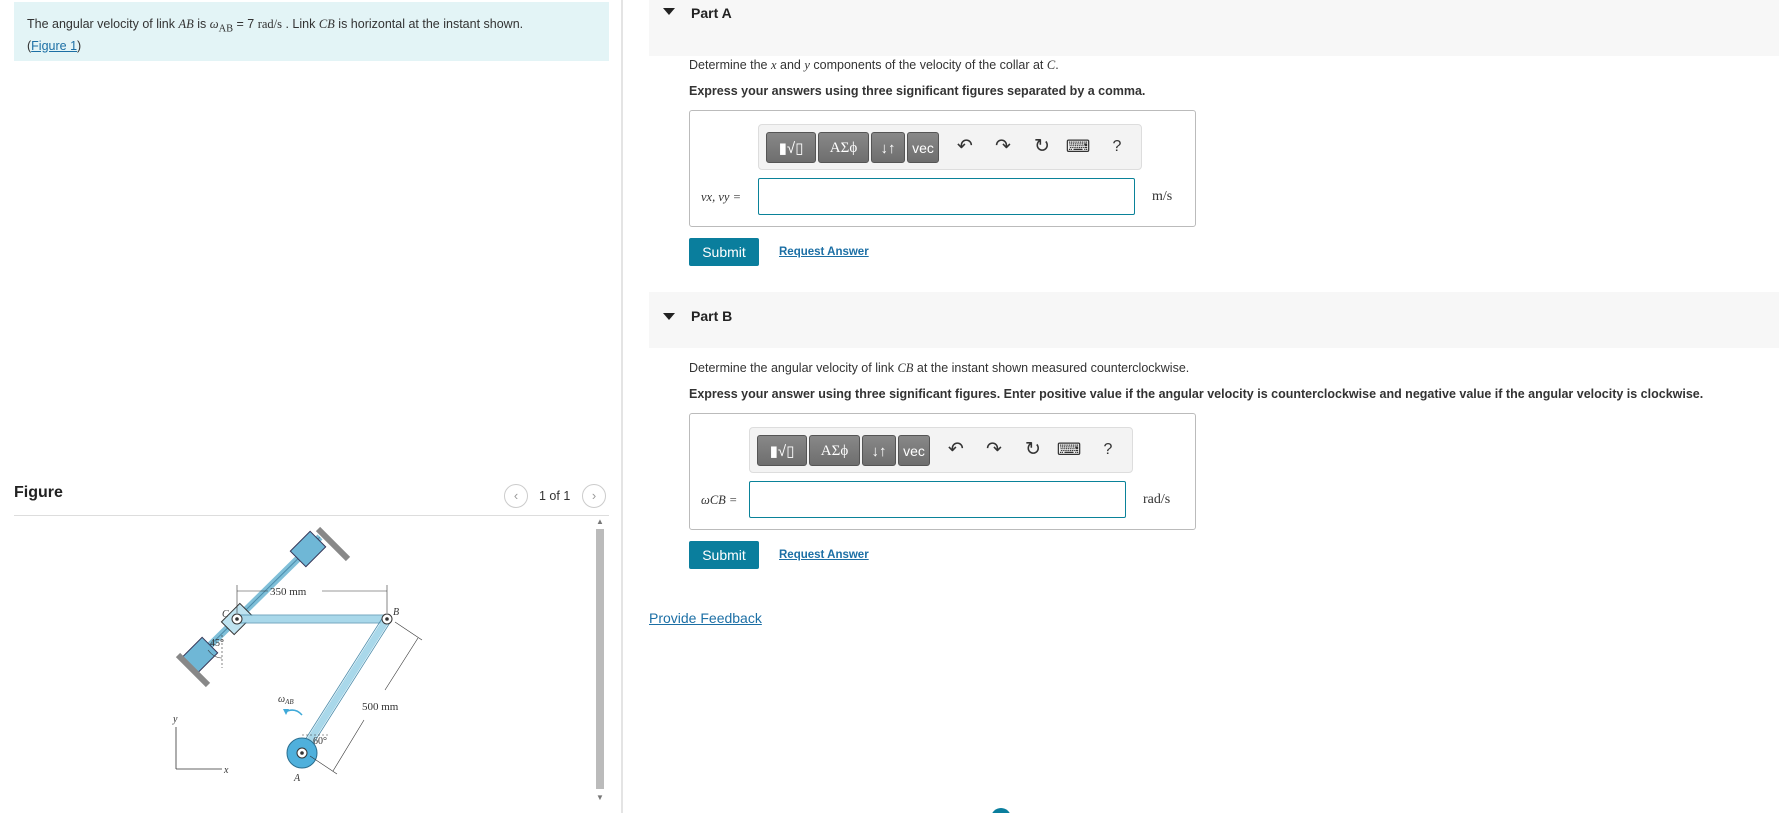 The image size is (1779, 813). What do you see at coordinates (712, 316) in the screenshot?
I see `part-b-title: Part B` at bounding box center [712, 316].